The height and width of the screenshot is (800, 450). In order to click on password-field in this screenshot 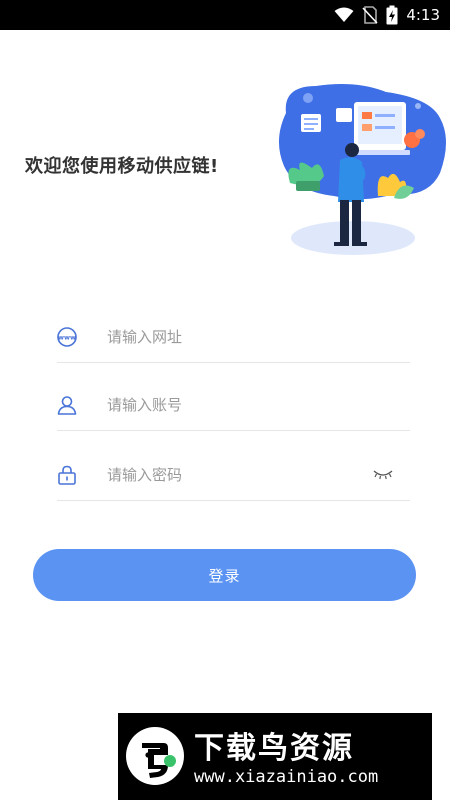, I will do `click(233, 476)`.